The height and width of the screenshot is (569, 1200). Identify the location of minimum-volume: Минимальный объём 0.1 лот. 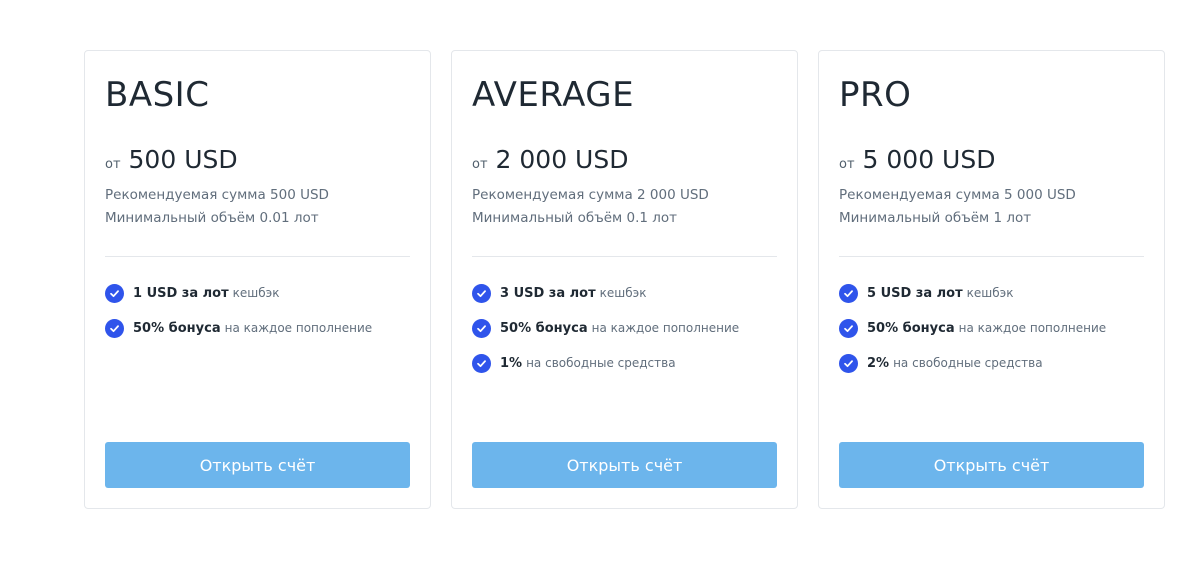
(575, 218).